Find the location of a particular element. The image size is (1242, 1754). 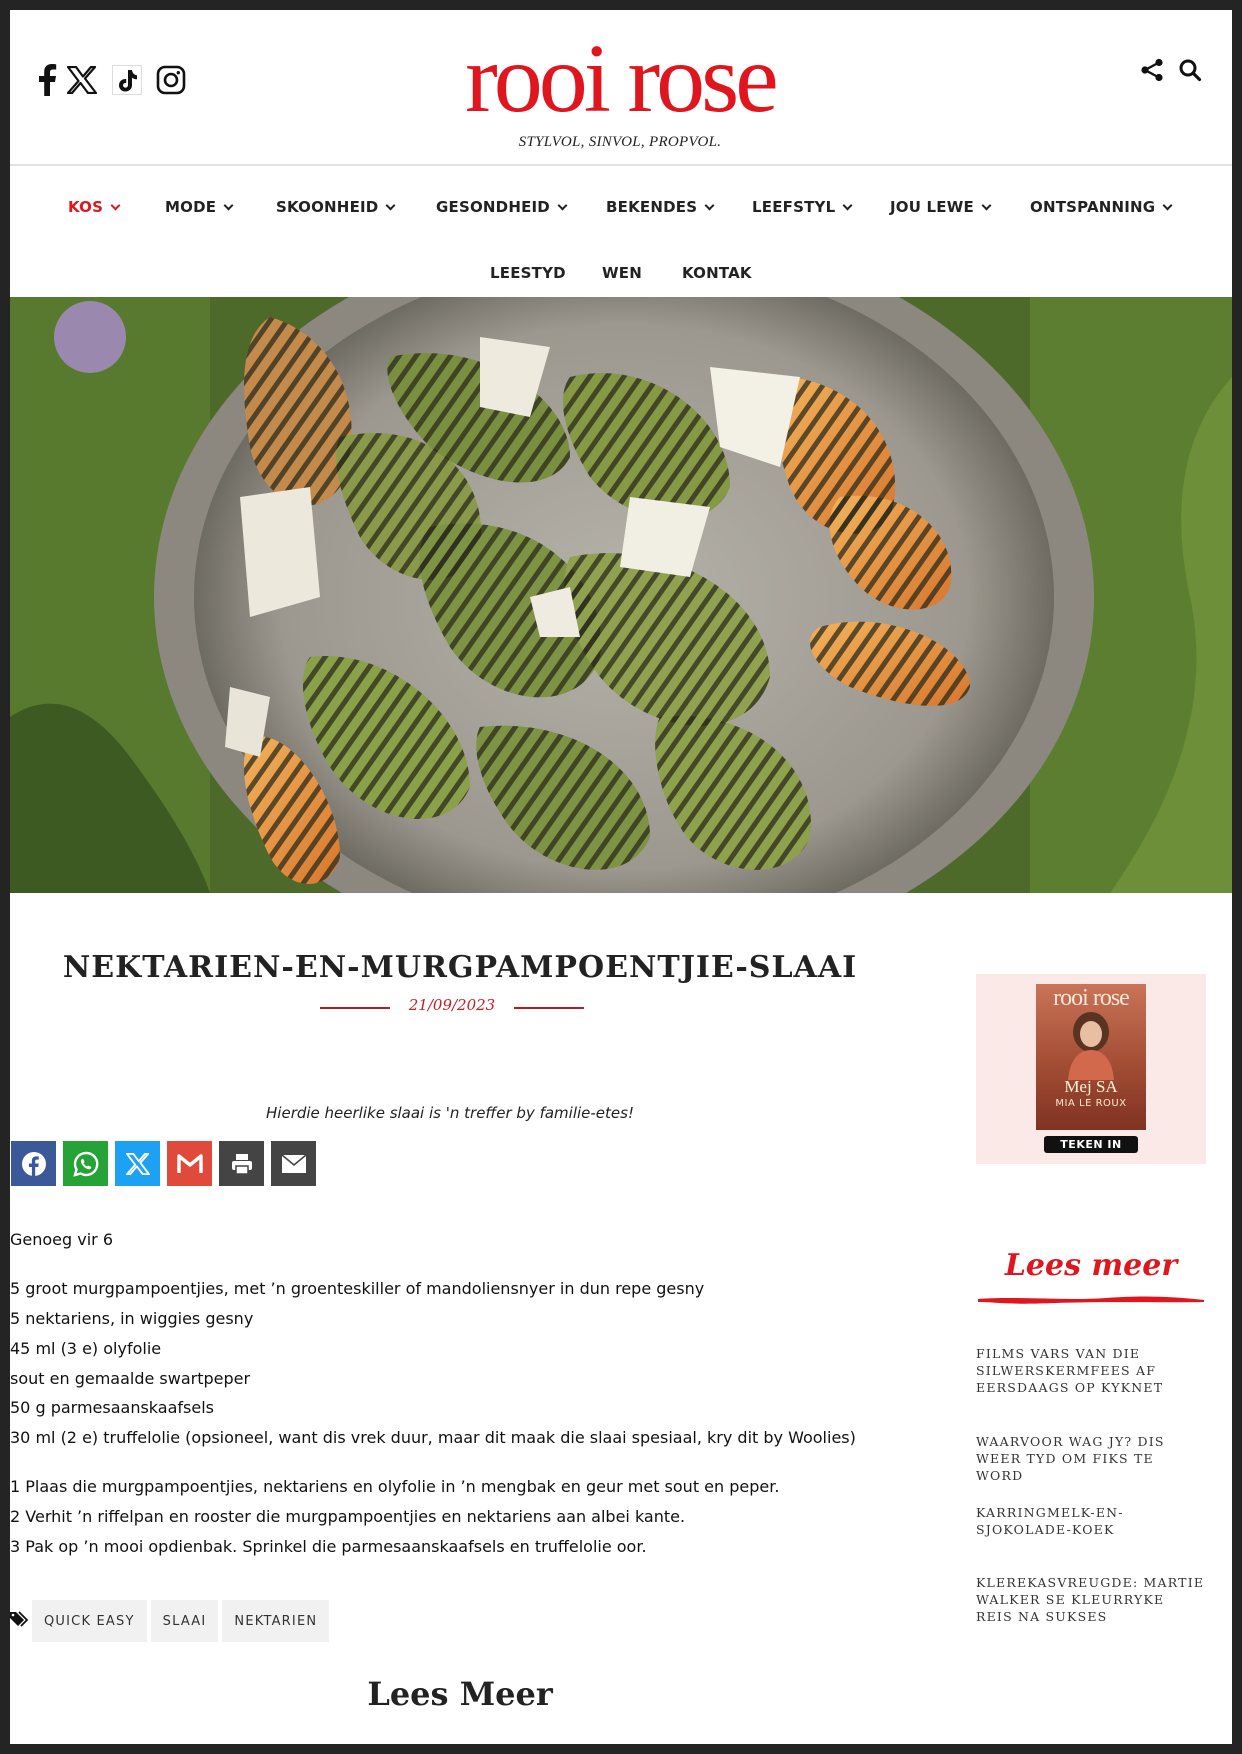

nav-label: SKOONHEID is located at coordinates (327, 207).